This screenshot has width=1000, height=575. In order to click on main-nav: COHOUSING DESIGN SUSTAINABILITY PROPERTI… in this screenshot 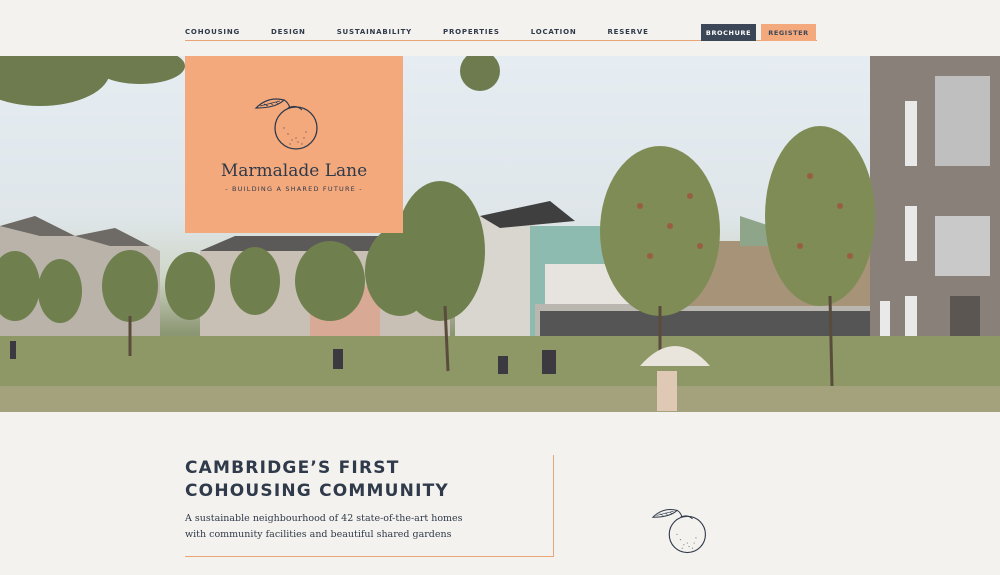, I will do `click(432, 32)`.